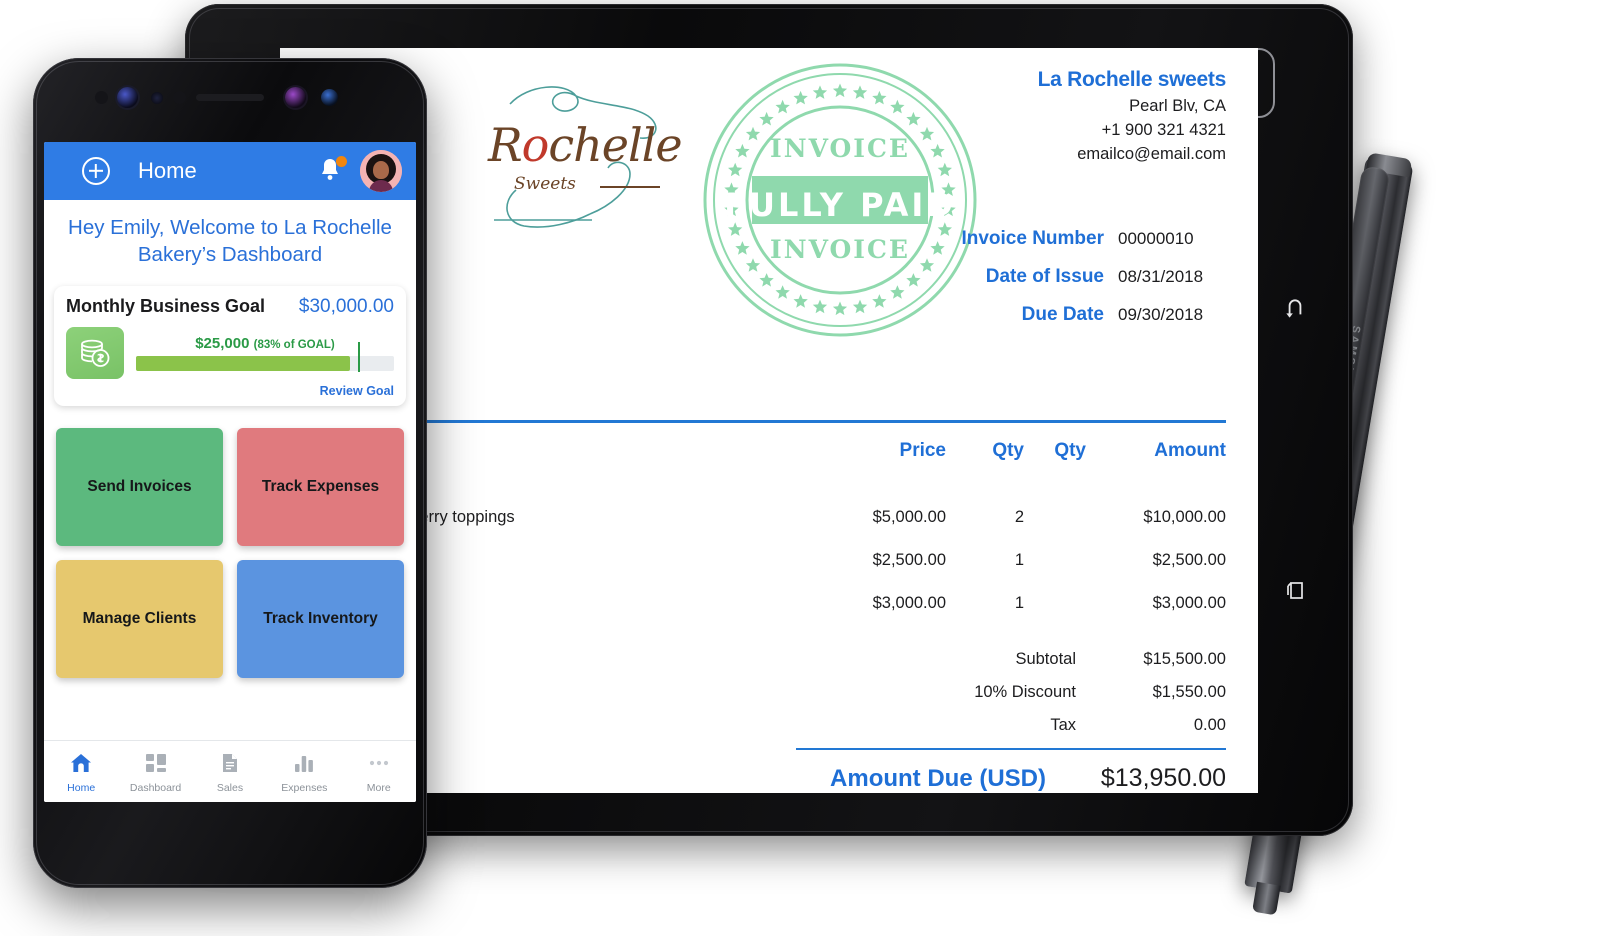 The image size is (1600, 936). I want to click on cell-qty-1: 2, so click(1019, 517).